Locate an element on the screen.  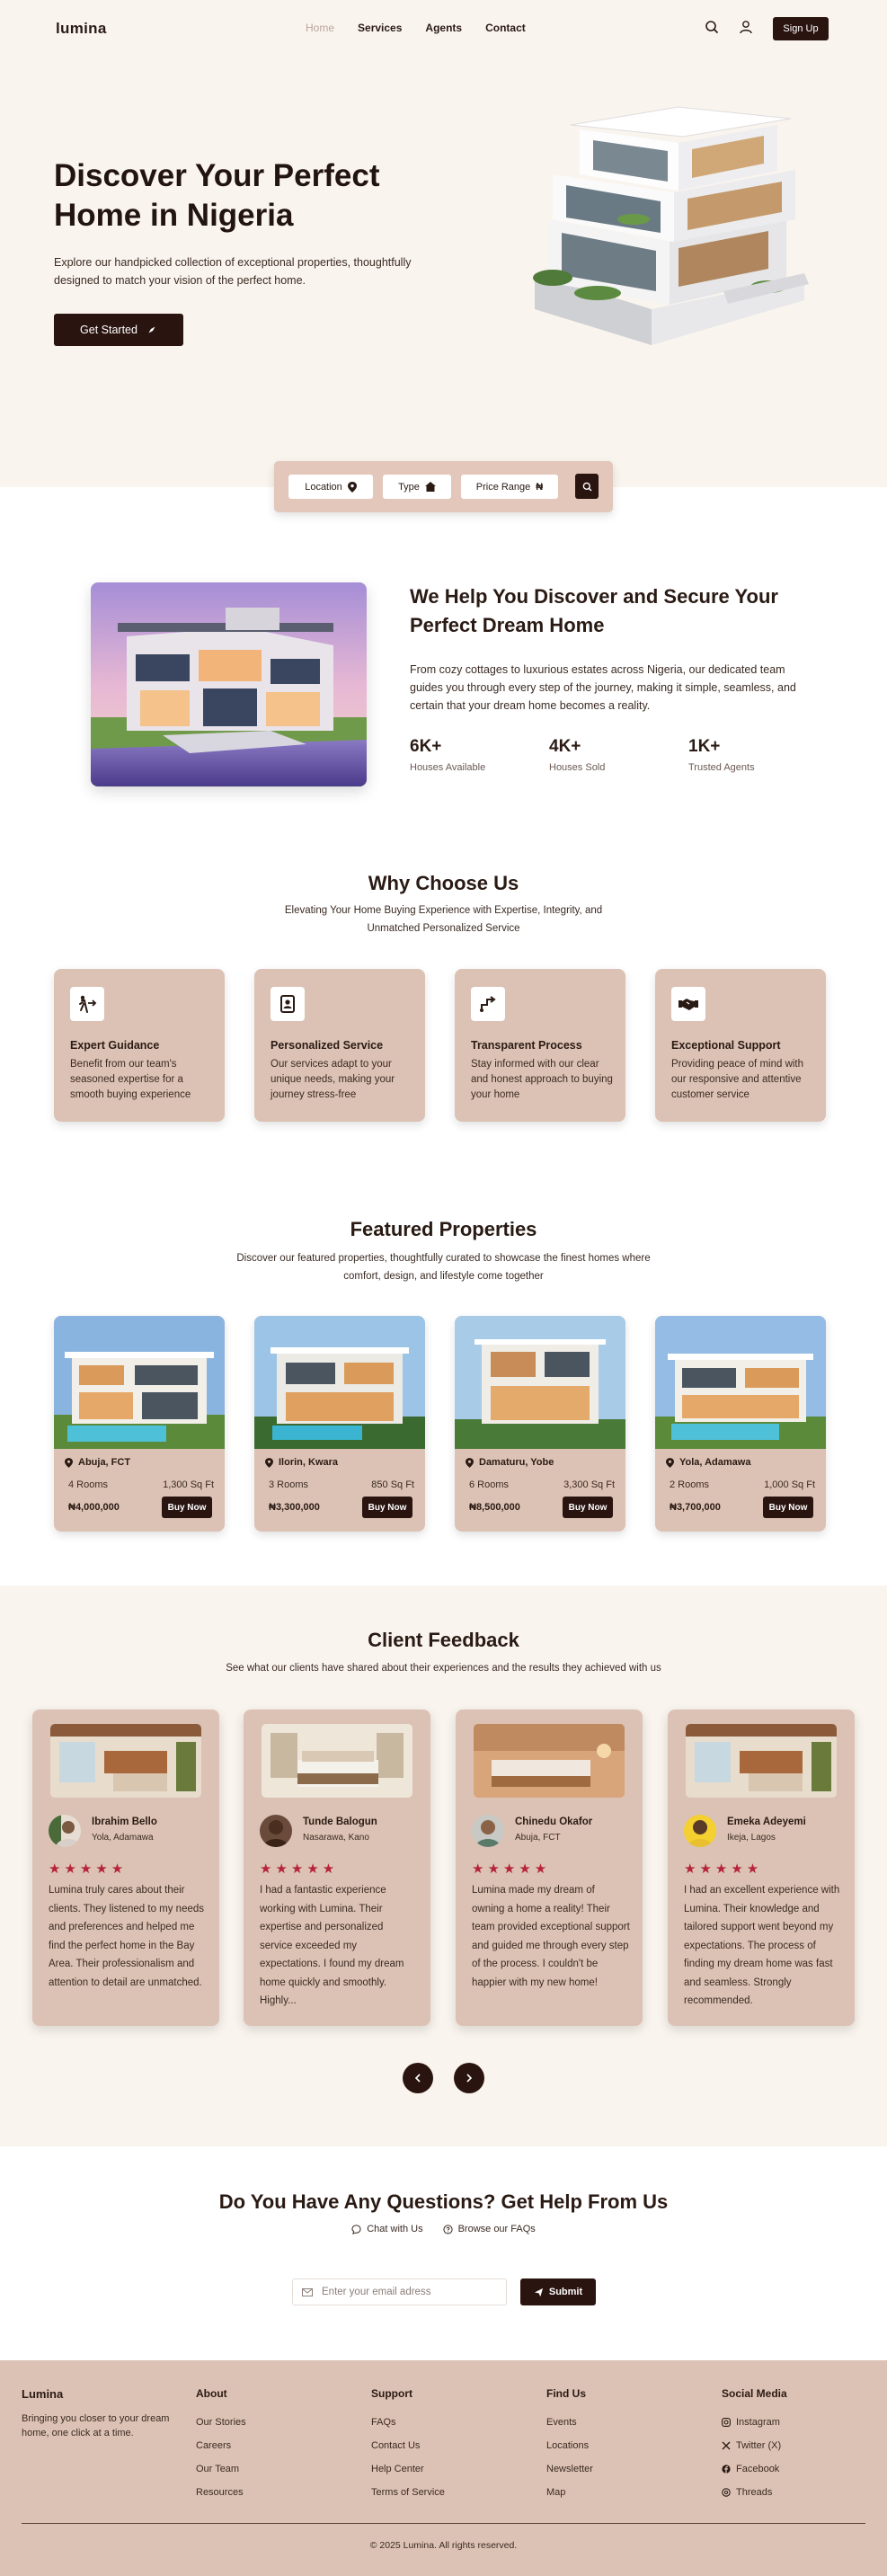
about-house-image is located at coordinates (229, 684).